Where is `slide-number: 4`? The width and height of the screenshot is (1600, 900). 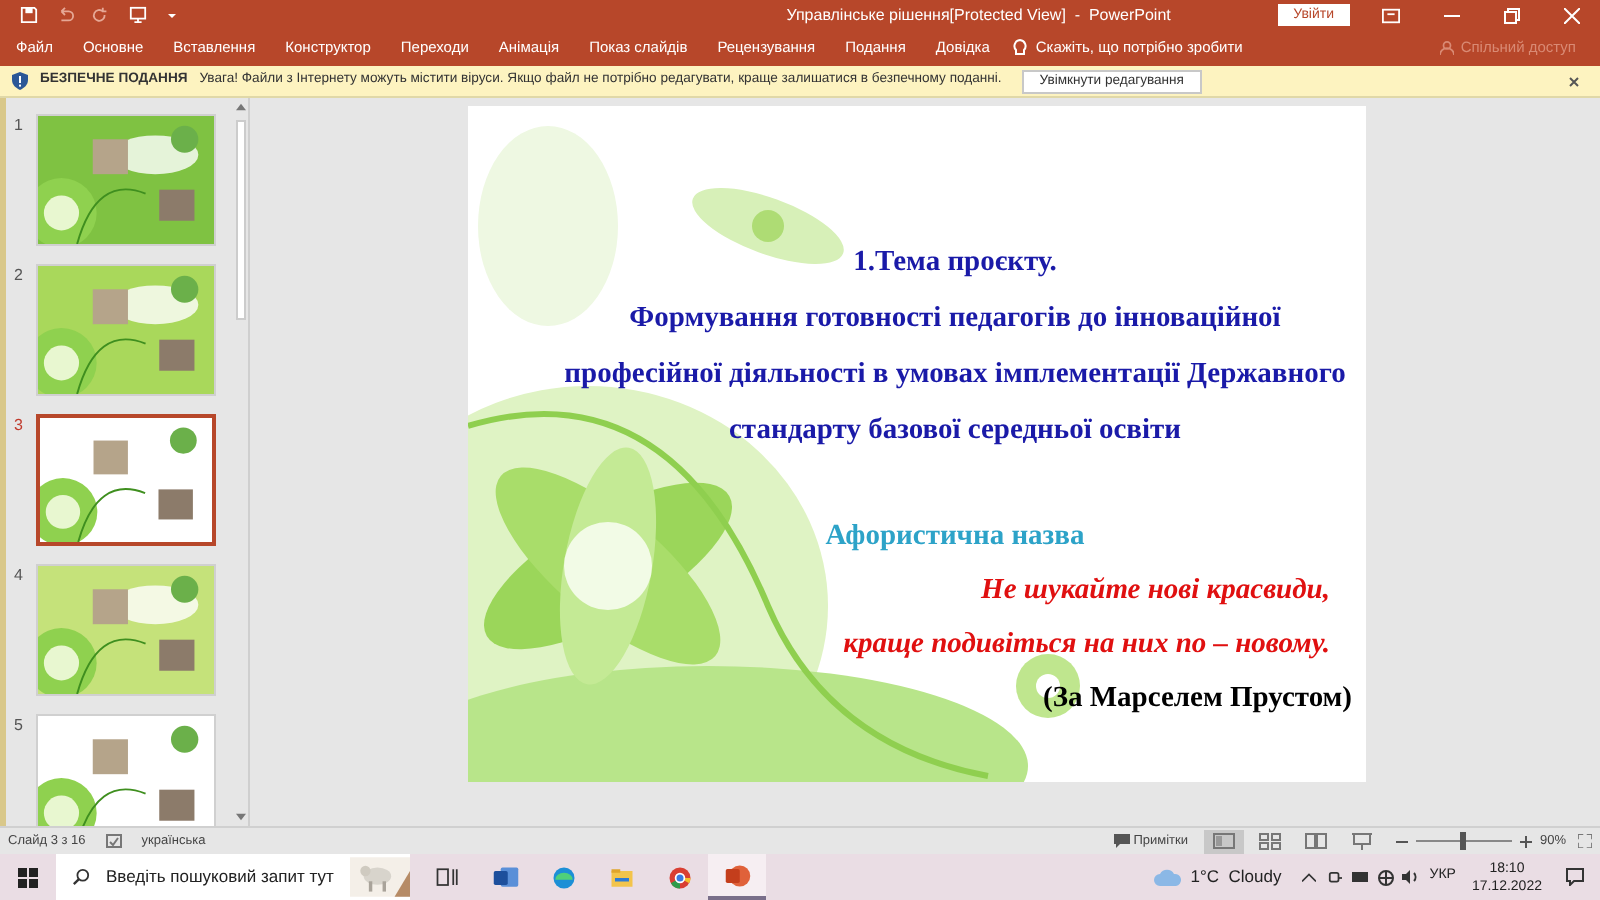 slide-number: 4 is located at coordinates (18, 576).